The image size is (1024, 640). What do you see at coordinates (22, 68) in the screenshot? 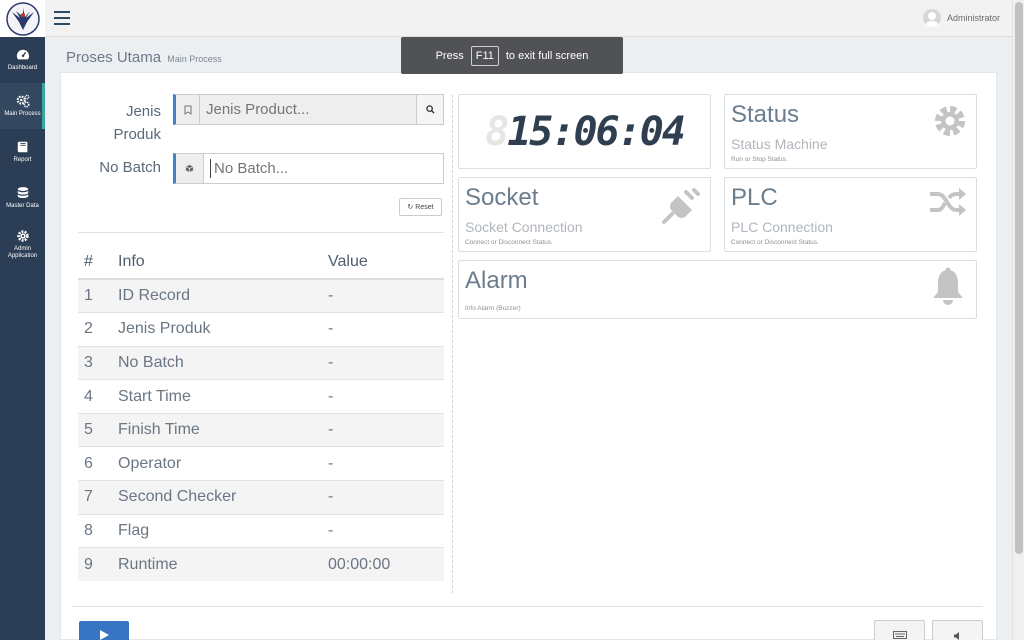
I see `sidebar-item-label: Dashboard` at bounding box center [22, 68].